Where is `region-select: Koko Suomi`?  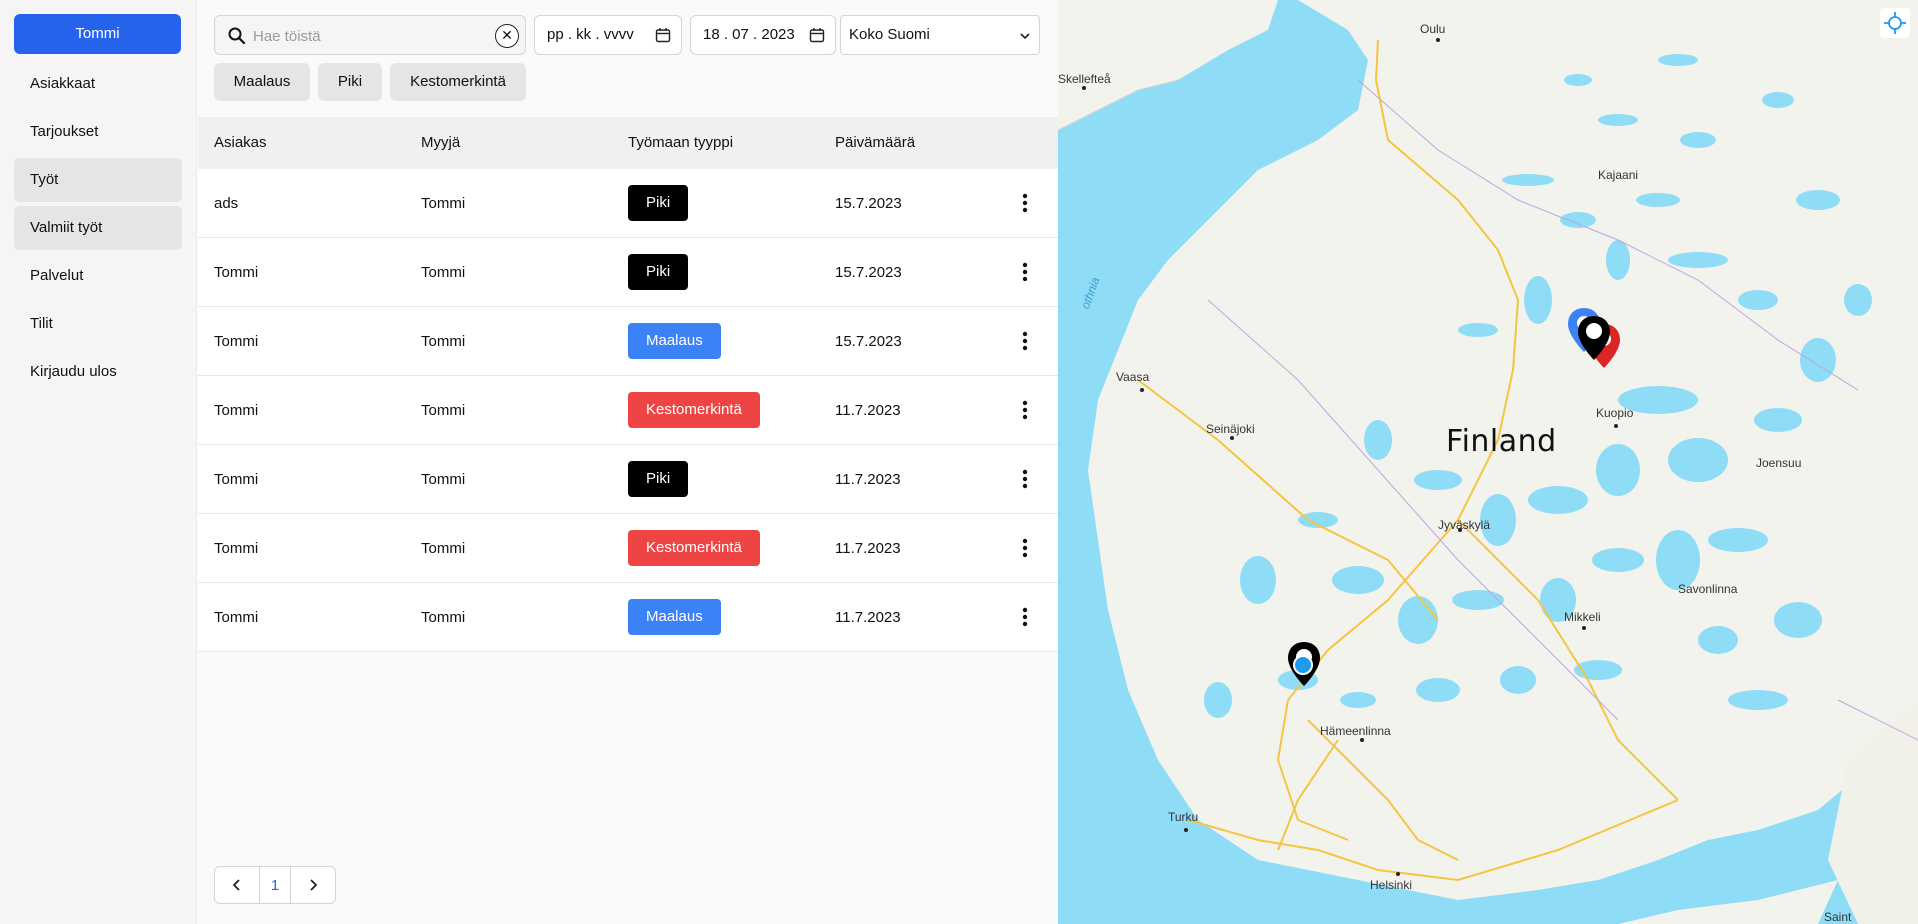 region-select: Koko Suomi is located at coordinates (940, 35).